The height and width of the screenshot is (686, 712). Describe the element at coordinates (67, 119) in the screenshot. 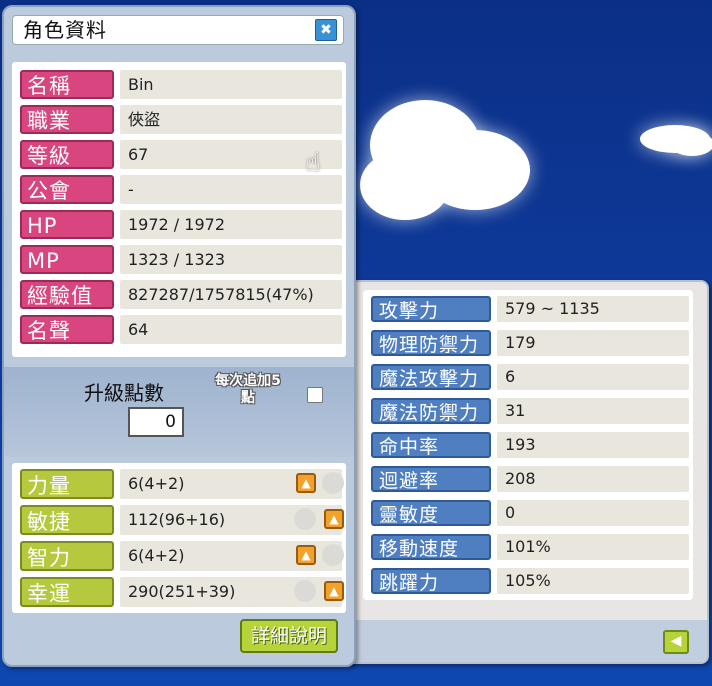

I see `profile-label: 職業` at that location.